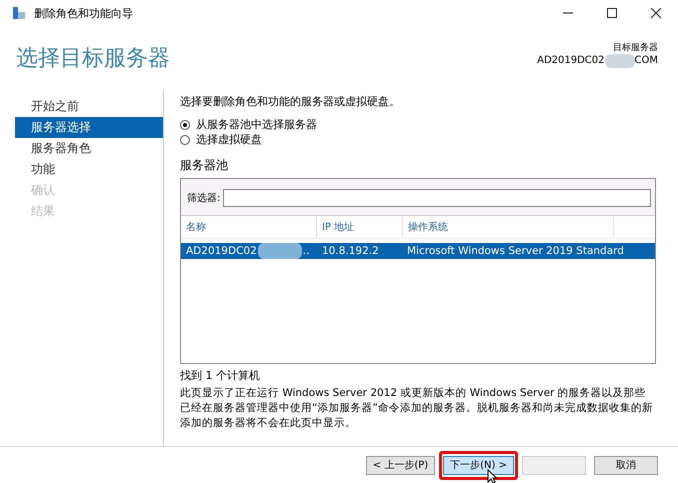 The image size is (678, 483). Describe the element at coordinates (89, 169) in the screenshot. I see `wizard-step: 功能` at that location.